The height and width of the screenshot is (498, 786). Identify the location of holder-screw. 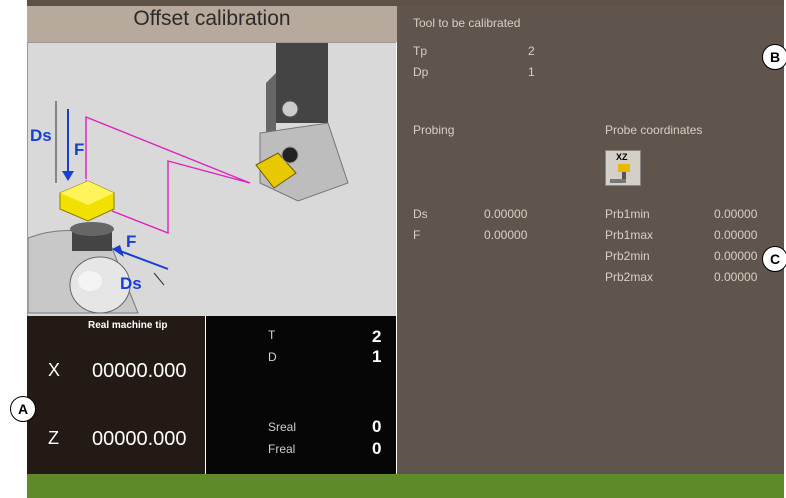
(290, 109).